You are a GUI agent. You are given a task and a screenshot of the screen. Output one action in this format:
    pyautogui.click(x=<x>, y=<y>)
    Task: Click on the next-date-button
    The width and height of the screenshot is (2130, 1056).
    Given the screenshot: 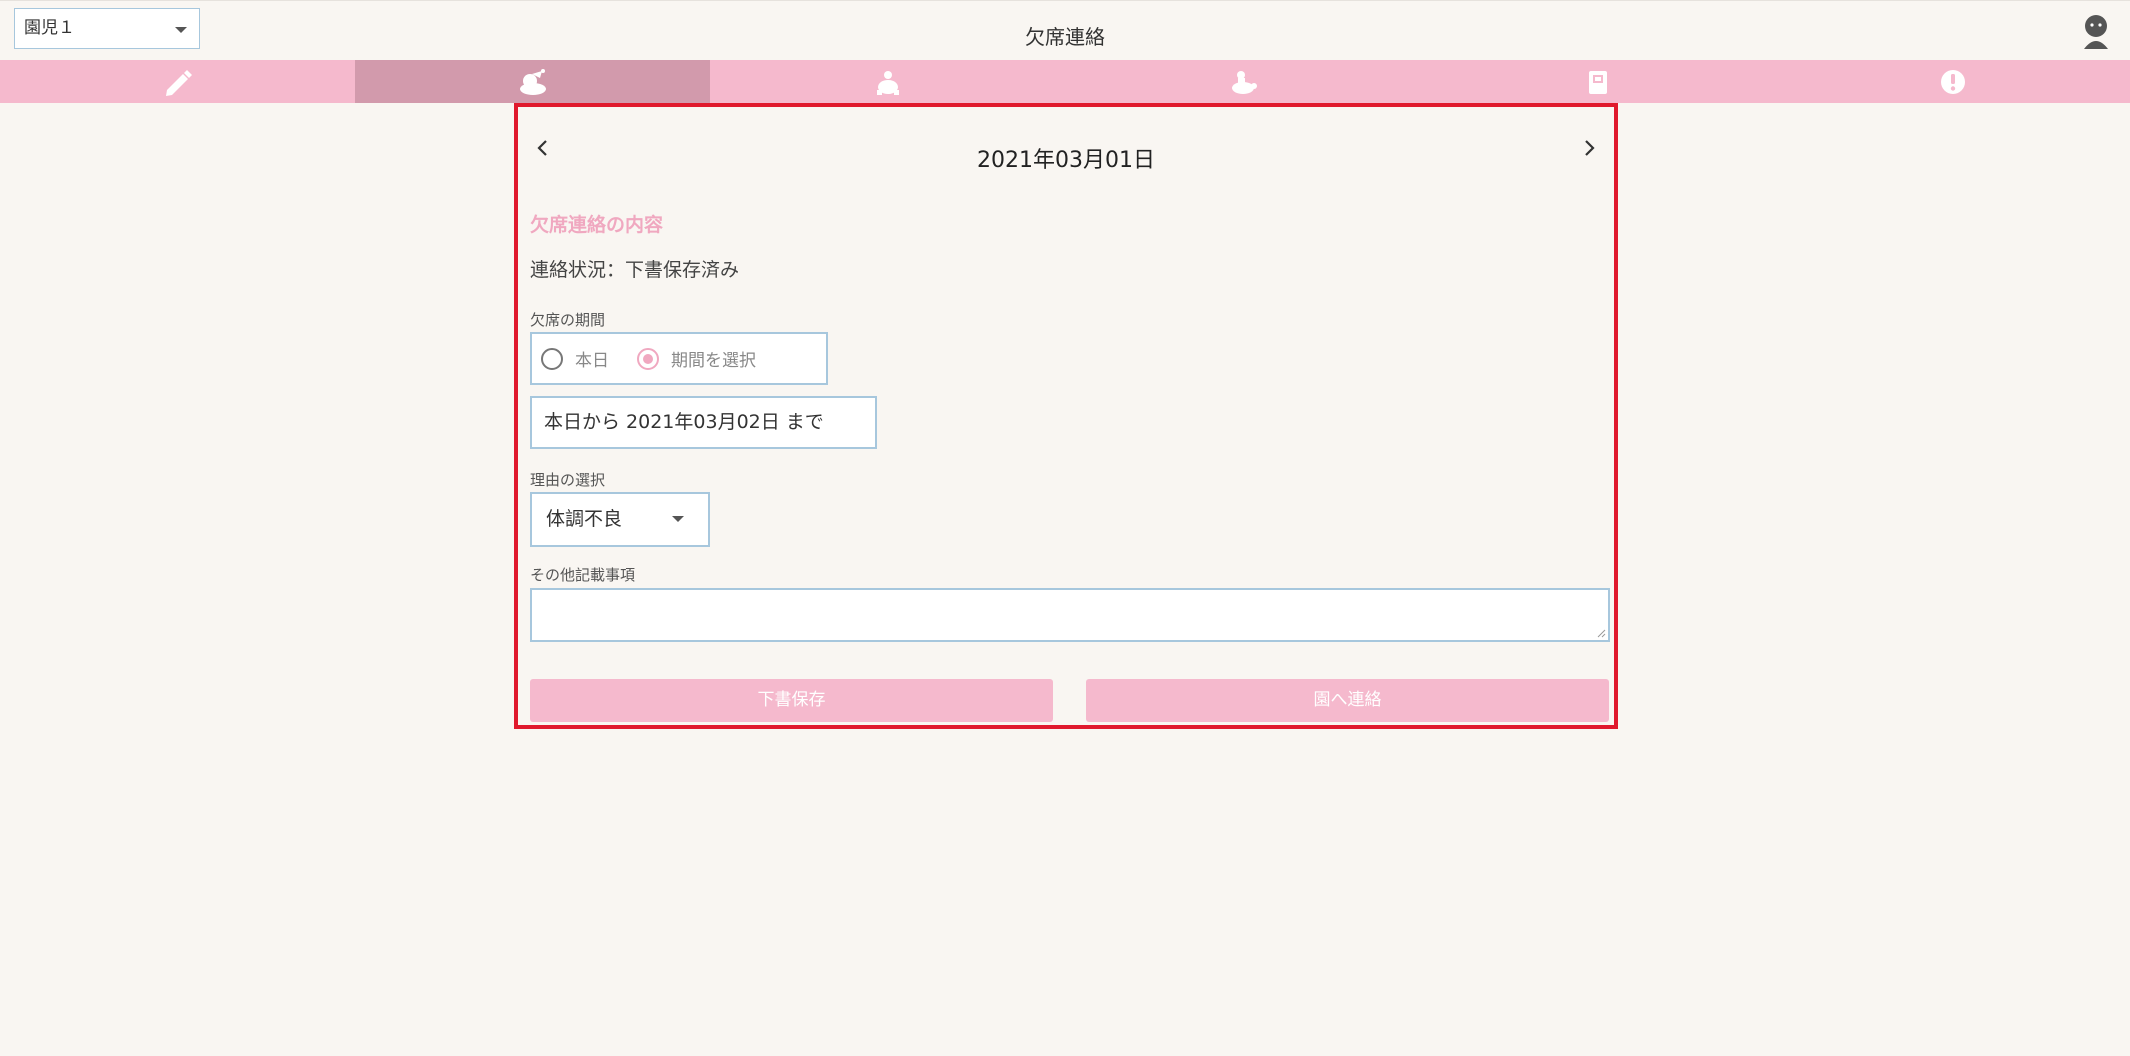 What is the action you would take?
    pyautogui.click(x=1589, y=148)
    